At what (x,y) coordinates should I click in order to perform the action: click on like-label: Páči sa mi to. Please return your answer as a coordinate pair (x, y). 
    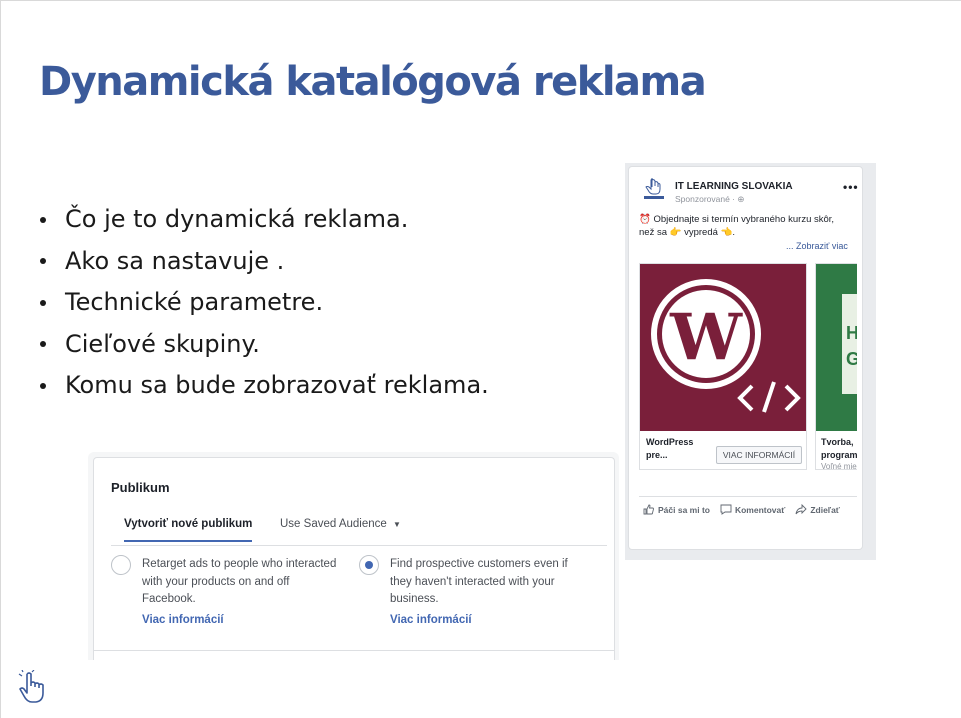
    Looking at the image, I should click on (684, 509).